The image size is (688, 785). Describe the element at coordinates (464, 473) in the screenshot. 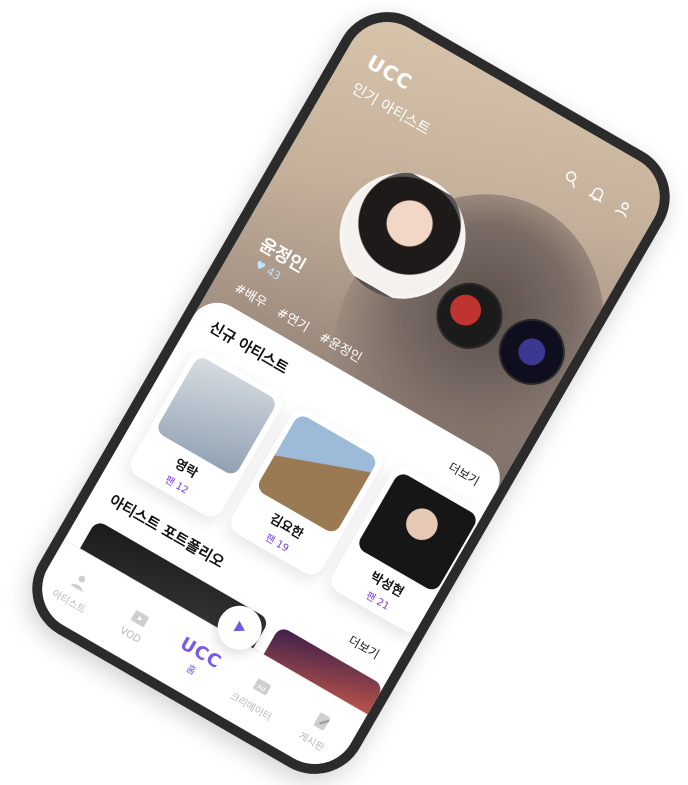

I see `more-link-new-artists: 더보기` at that location.